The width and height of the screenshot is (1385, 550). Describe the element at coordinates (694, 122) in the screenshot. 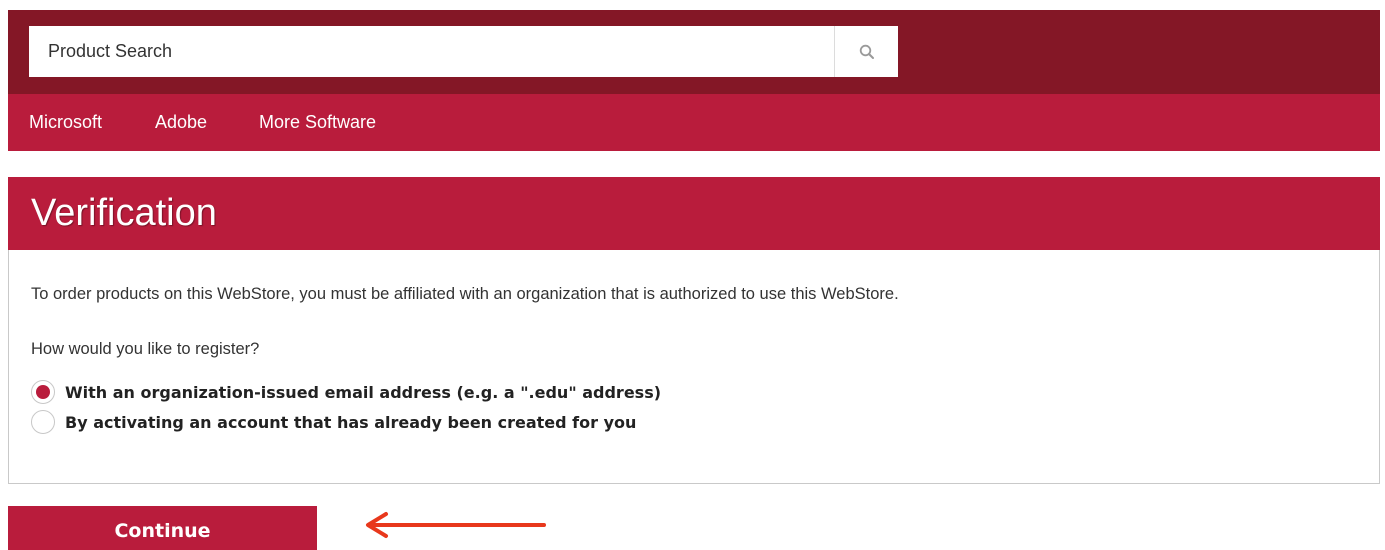

I see `main-nav: Microsoft Adobe More Software` at that location.